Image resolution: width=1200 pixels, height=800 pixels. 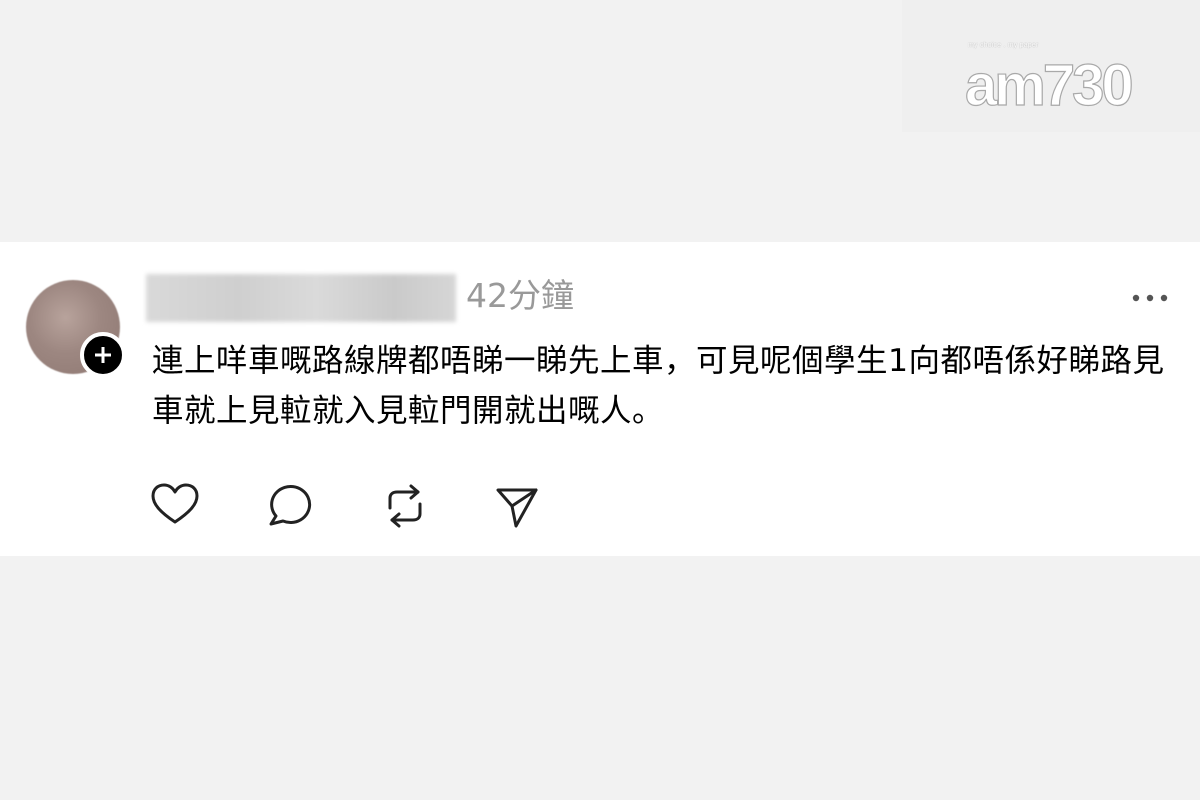 What do you see at coordinates (301, 298) in the screenshot?
I see `username-blurred` at bounding box center [301, 298].